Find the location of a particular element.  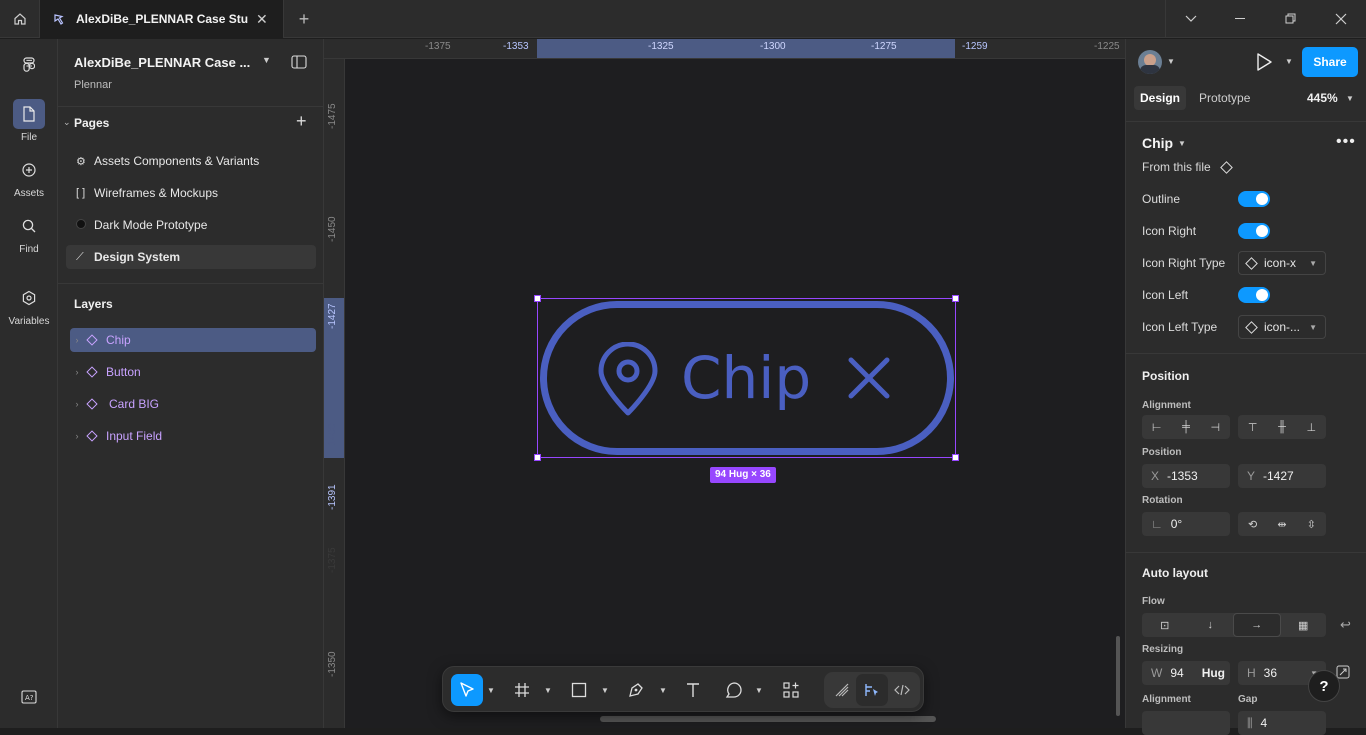

assets-icon is located at coordinates (29, 170).